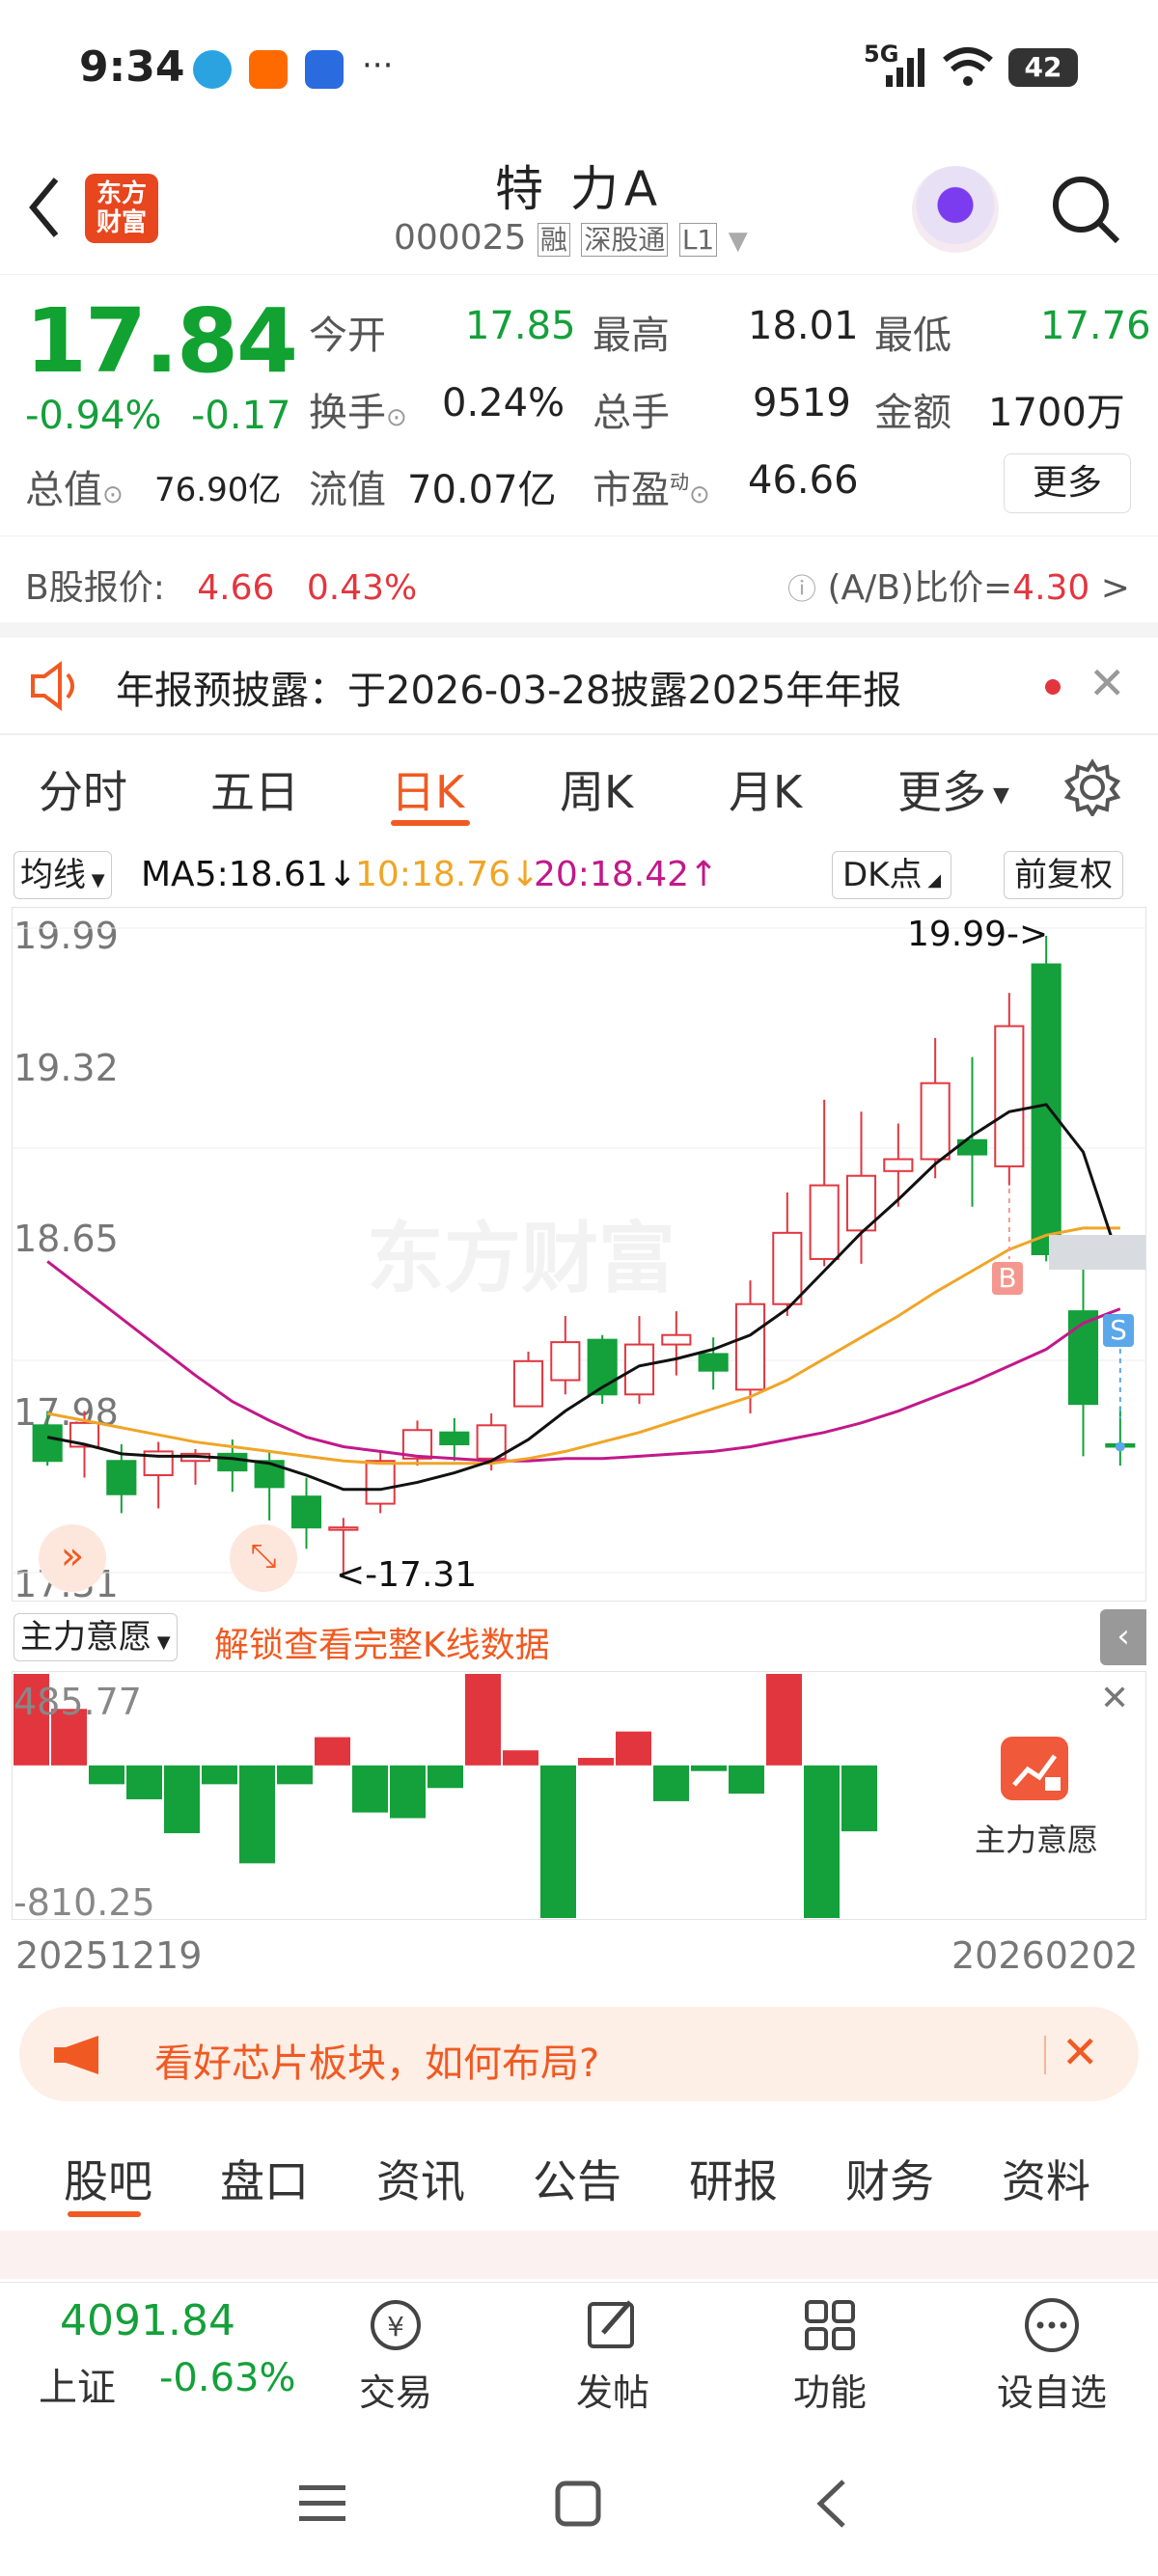 The image size is (1158, 2576). What do you see at coordinates (1051, 2356) in the screenshot?
I see `nav-add-watch: 设自选` at bounding box center [1051, 2356].